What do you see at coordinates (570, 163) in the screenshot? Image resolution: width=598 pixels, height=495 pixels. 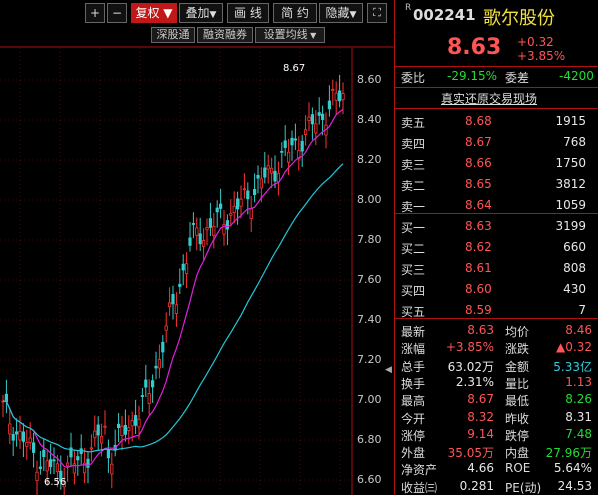 I see `book-volume: 1750` at bounding box center [570, 163].